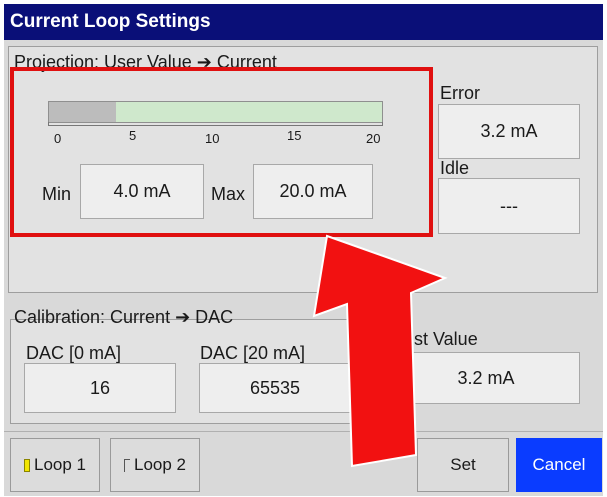  What do you see at coordinates (463, 465) in the screenshot?
I see `set-button: Set` at bounding box center [463, 465].